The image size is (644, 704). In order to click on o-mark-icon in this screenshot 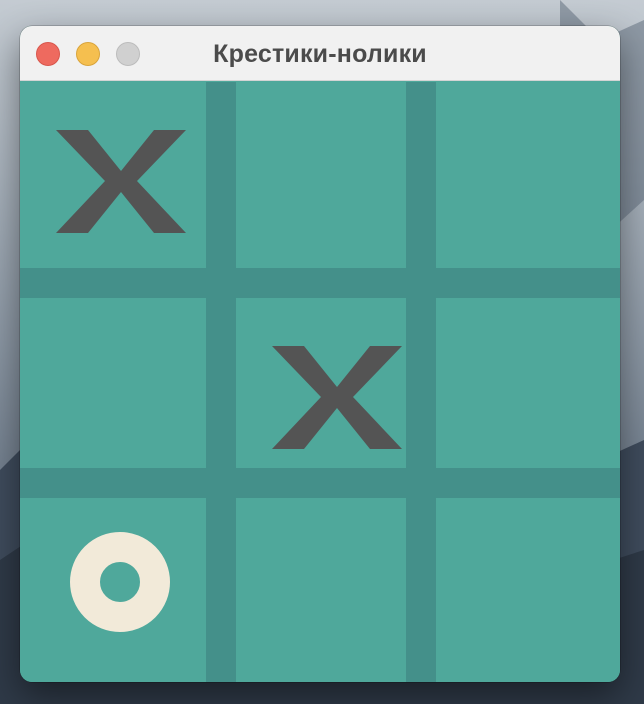, I will do `click(120, 582)`.